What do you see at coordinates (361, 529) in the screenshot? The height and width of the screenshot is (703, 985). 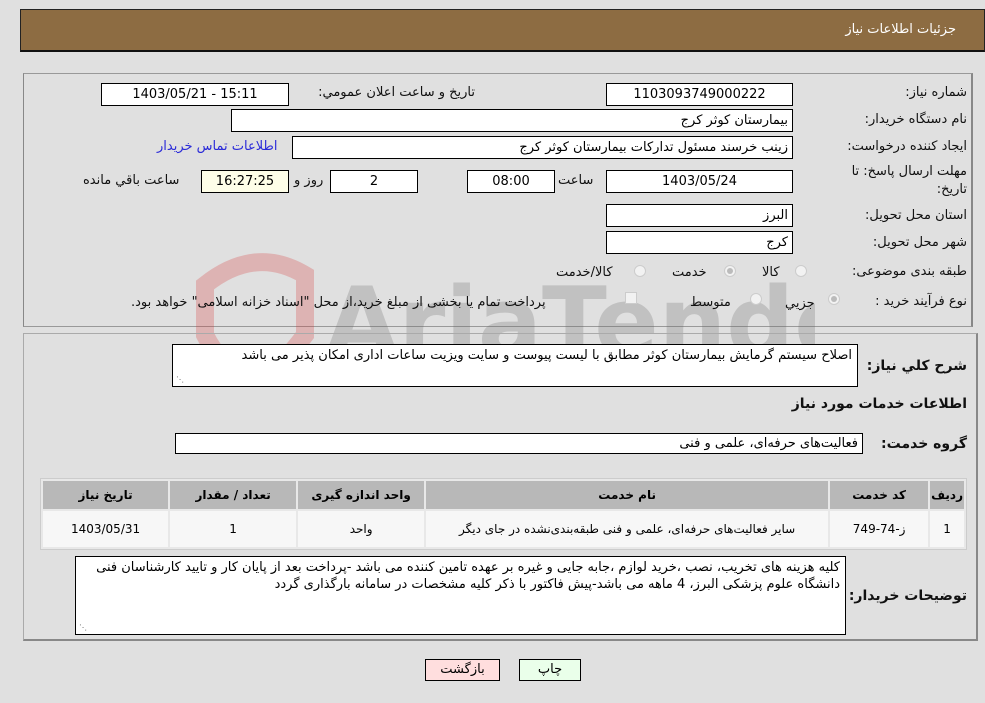 I see `cell-unit: واحد` at bounding box center [361, 529].